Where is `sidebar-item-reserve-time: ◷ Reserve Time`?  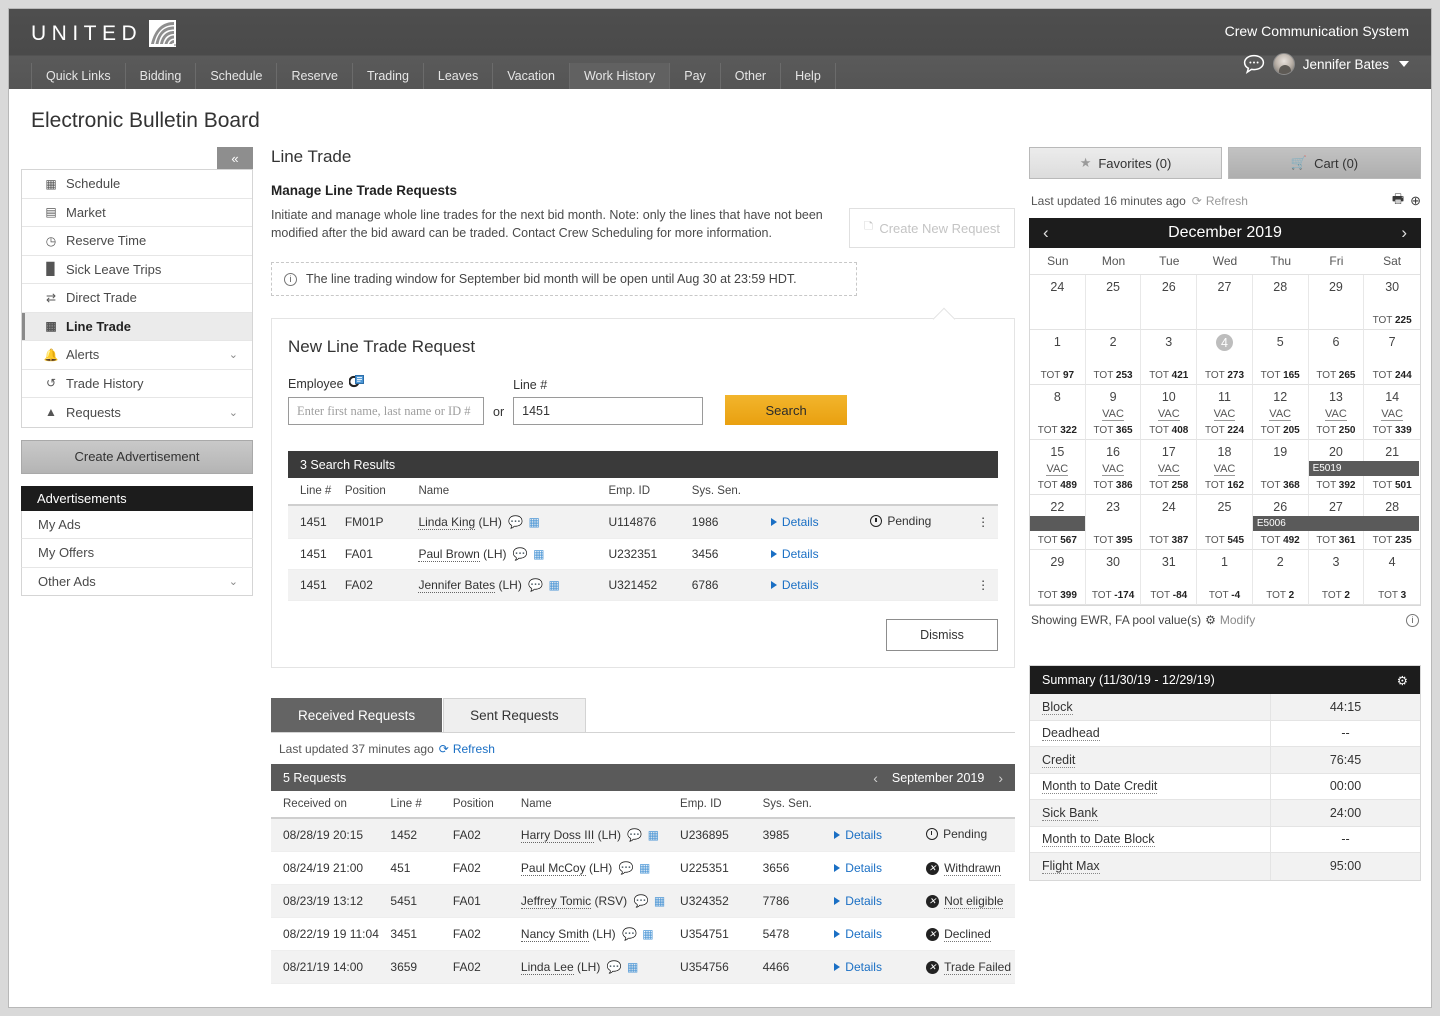
sidebar-item-reserve-time: ◷ Reserve Time is located at coordinates (137, 241).